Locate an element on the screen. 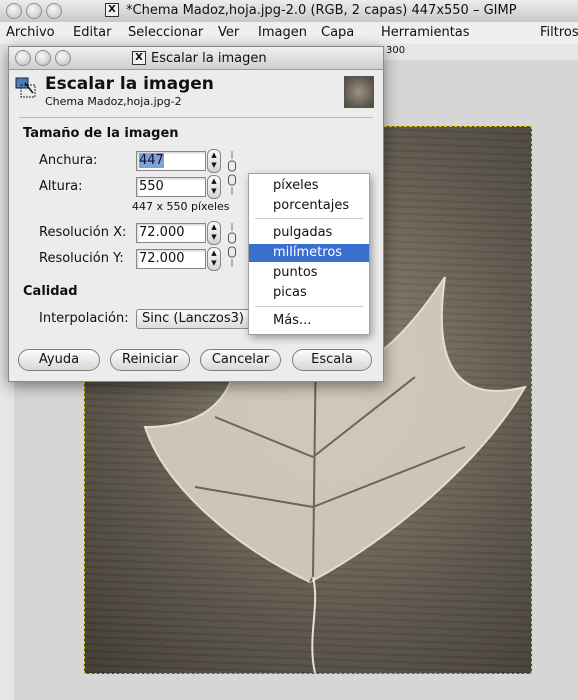  height-input: 550 is located at coordinates (171, 187).